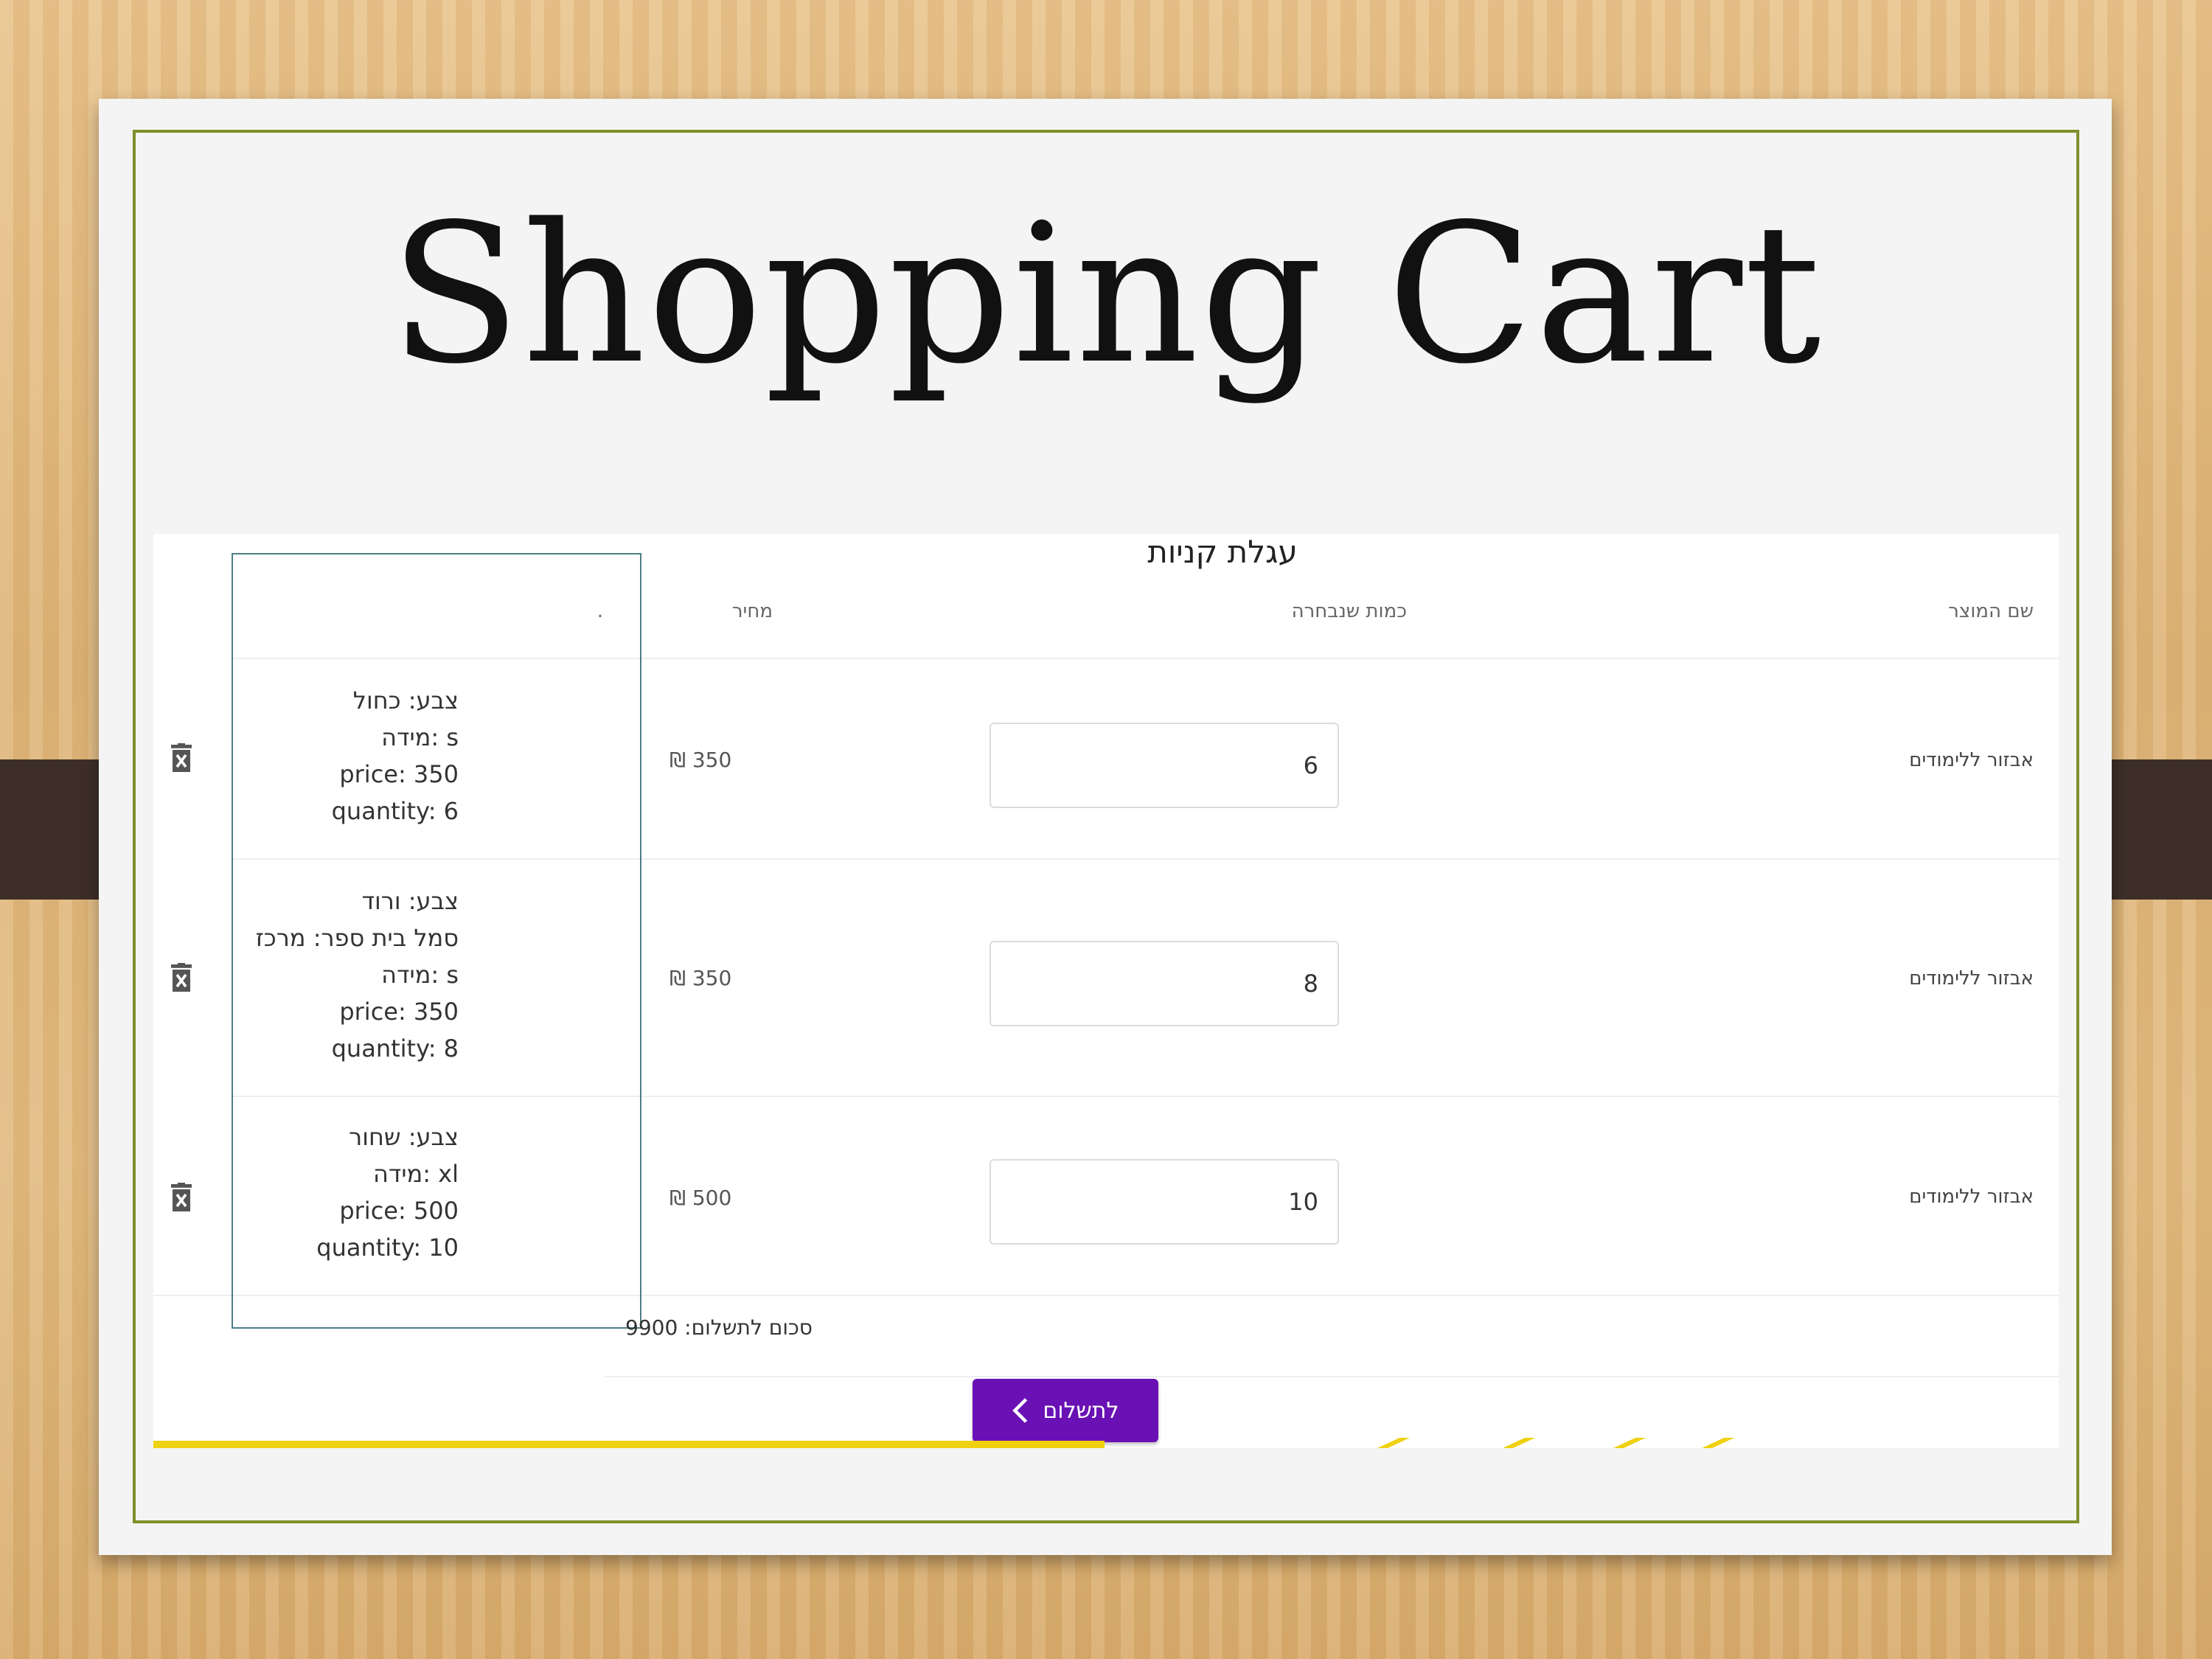 This screenshot has width=2212, height=1659. Describe the element at coordinates (395, 1048) in the screenshot. I see `row-detail-line: quantity: 8` at that location.